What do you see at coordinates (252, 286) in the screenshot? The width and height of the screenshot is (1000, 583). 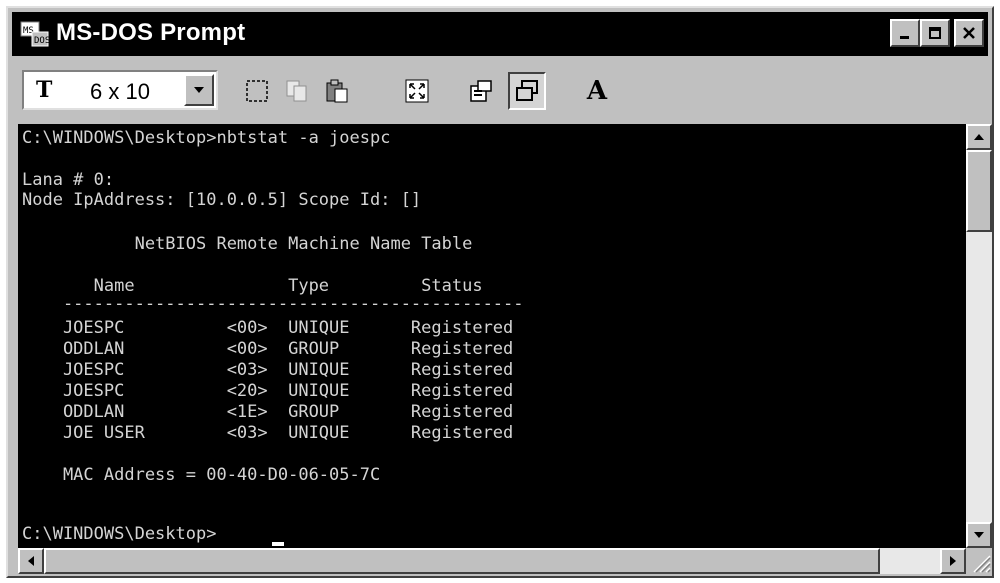 I see `table-header: Name Type Status` at bounding box center [252, 286].